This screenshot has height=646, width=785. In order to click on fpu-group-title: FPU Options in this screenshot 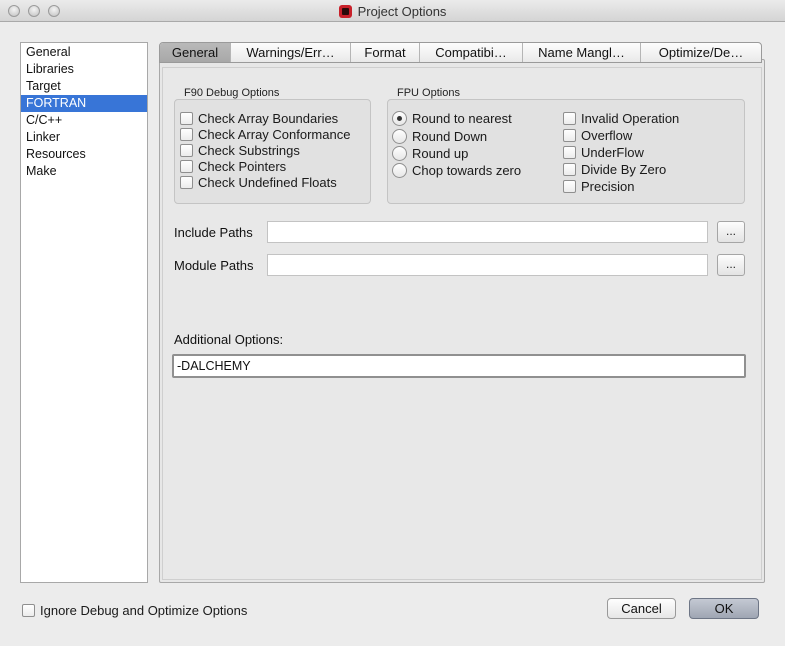, I will do `click(428, 93)`.